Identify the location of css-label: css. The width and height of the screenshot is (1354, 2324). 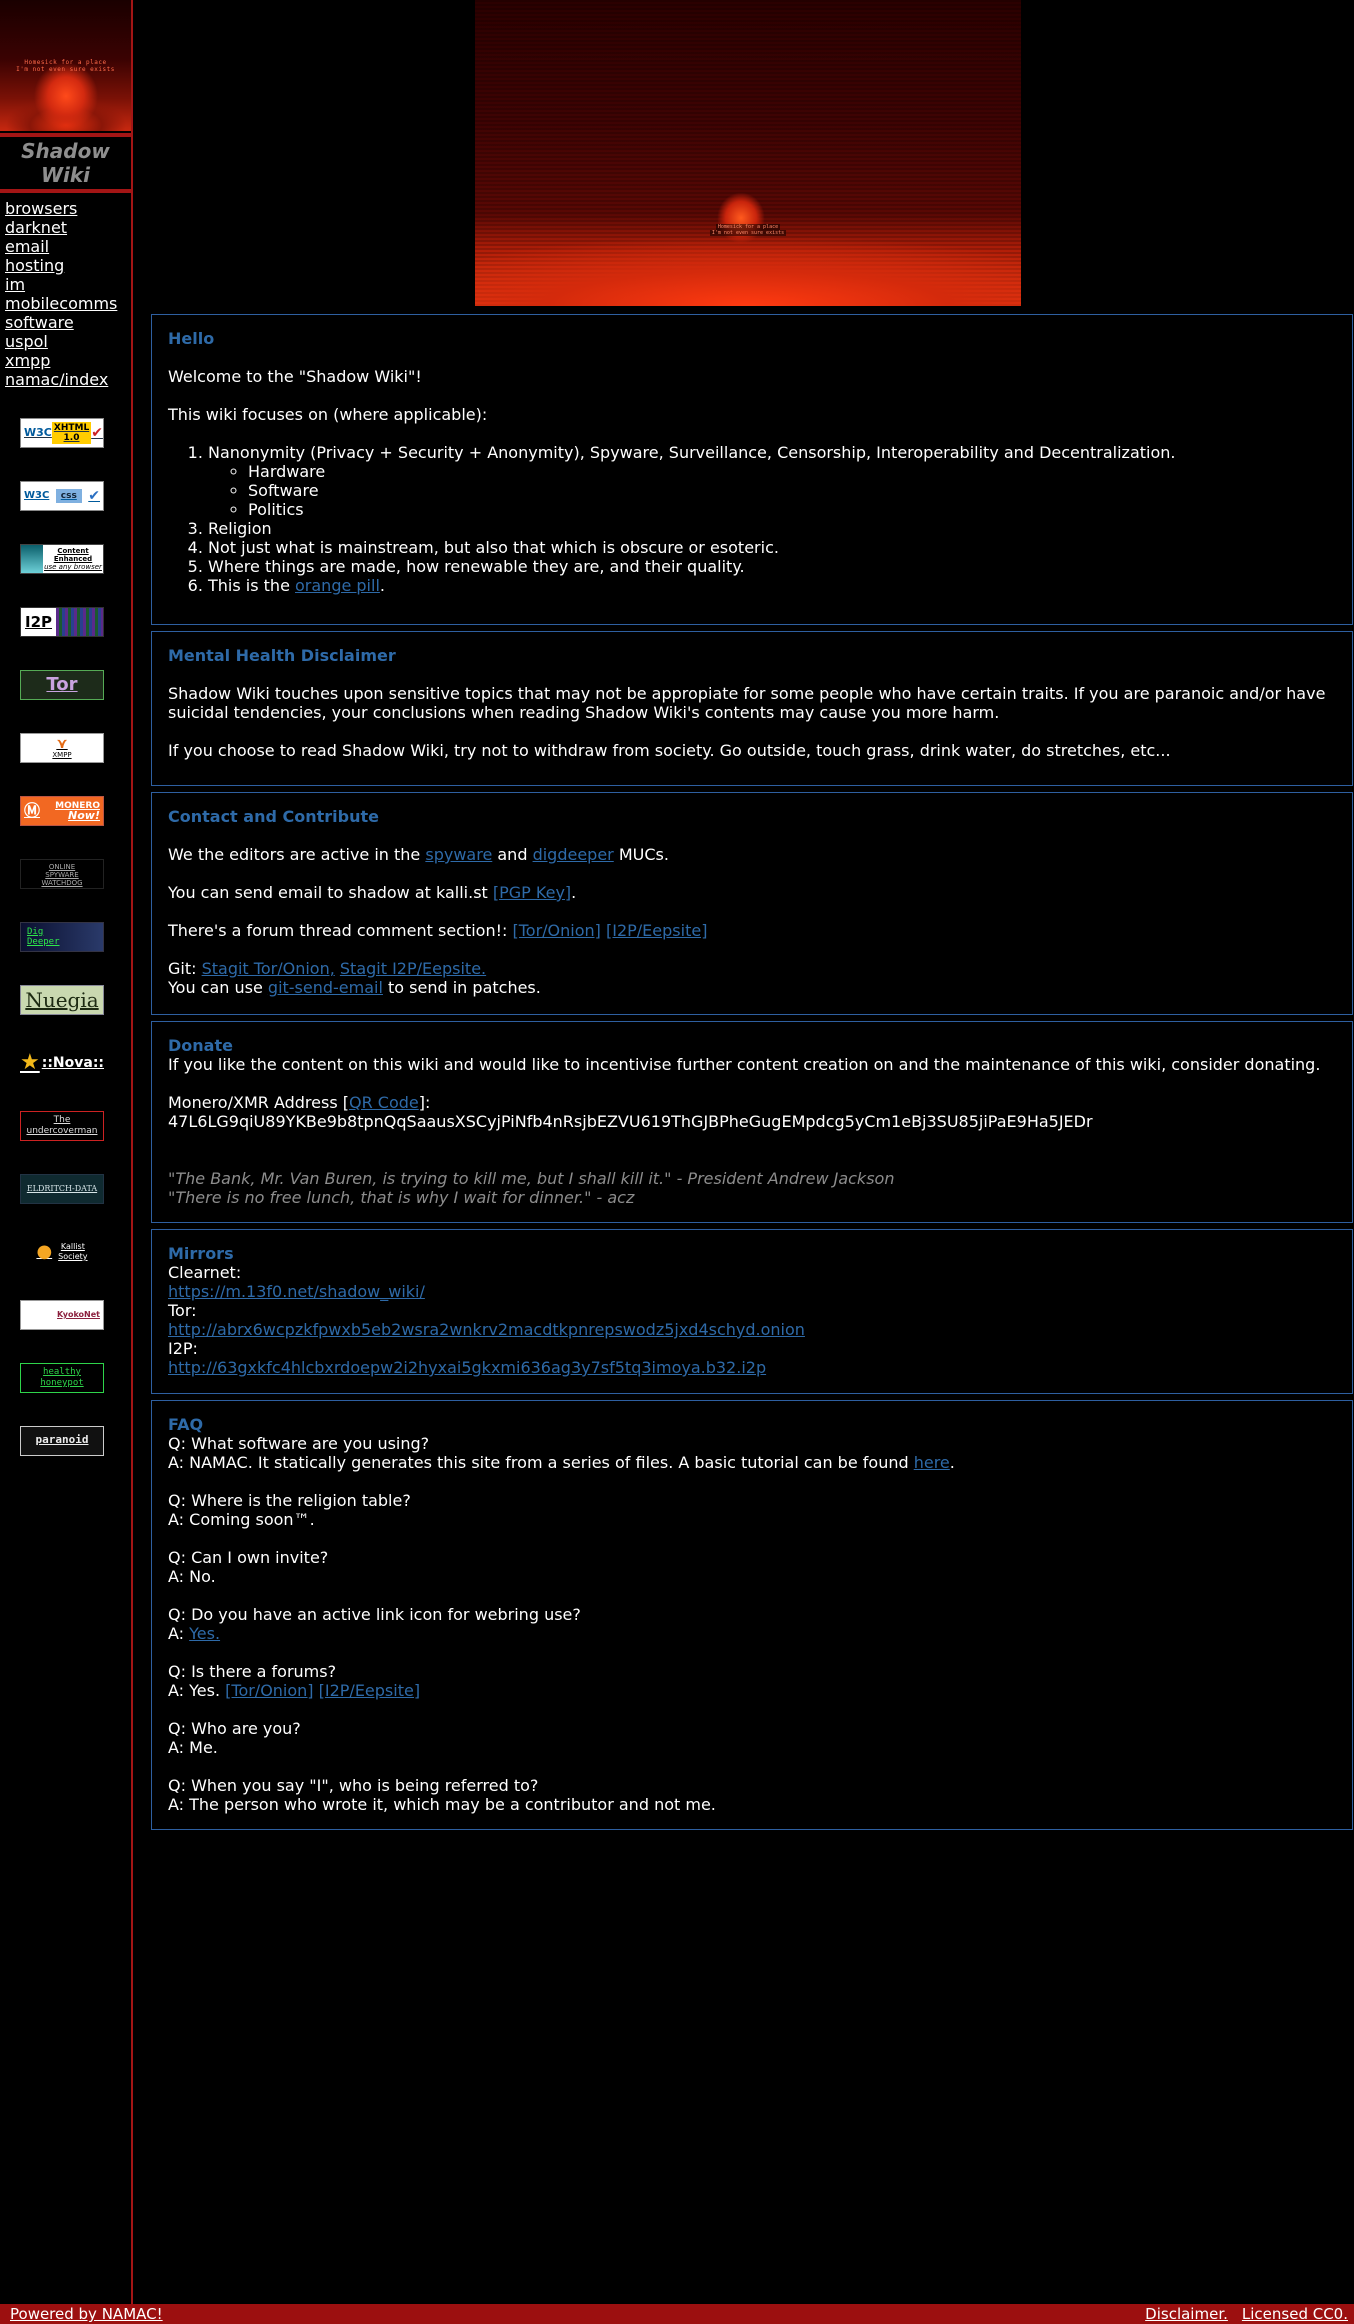
(68, 496).